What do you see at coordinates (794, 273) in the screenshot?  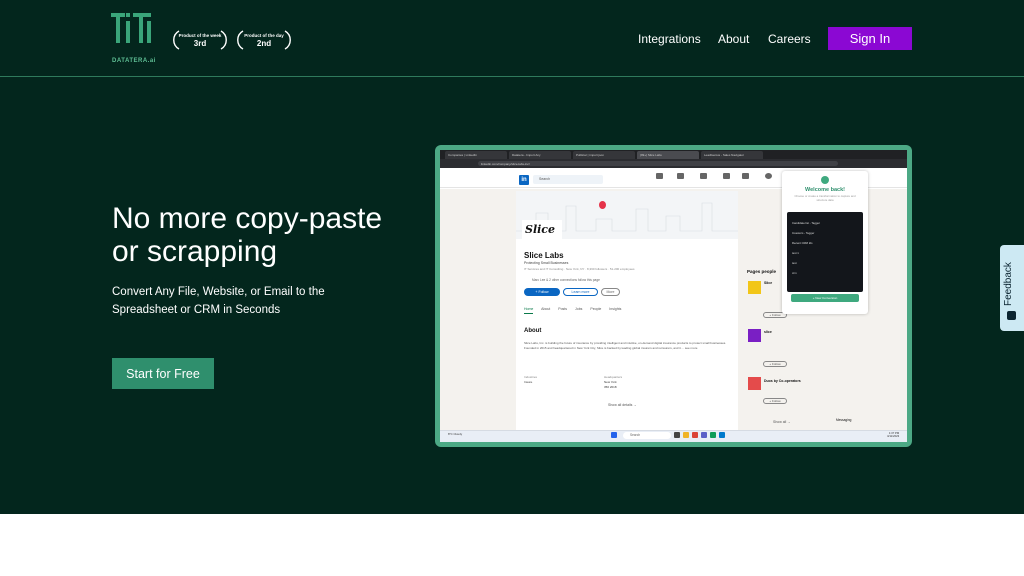 I see `popup-item: crm` at bounding box center [794, 273].